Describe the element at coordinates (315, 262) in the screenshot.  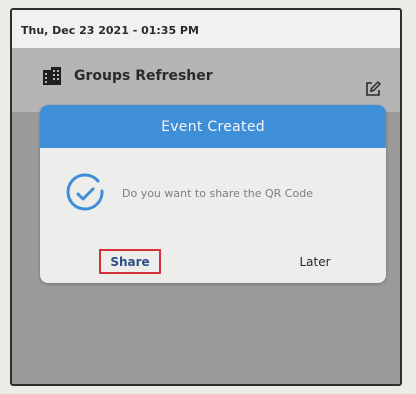
I see `later-button: Later` at that location.